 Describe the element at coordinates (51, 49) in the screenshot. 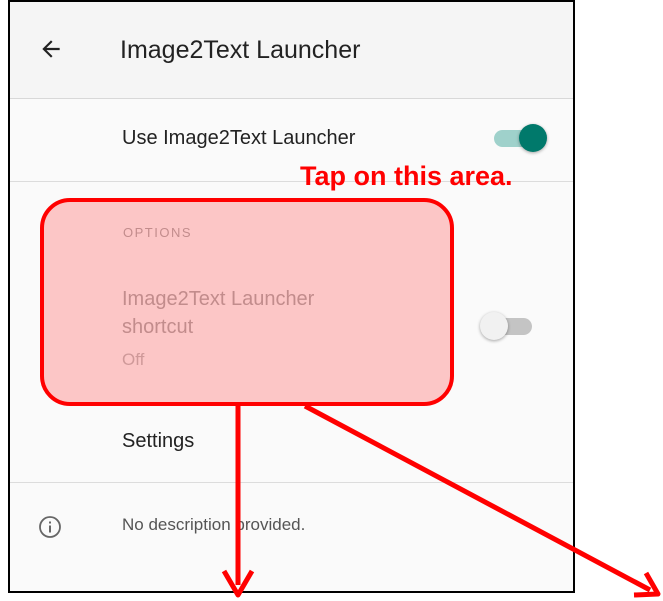

I see `arrow-left-icon` at that location.